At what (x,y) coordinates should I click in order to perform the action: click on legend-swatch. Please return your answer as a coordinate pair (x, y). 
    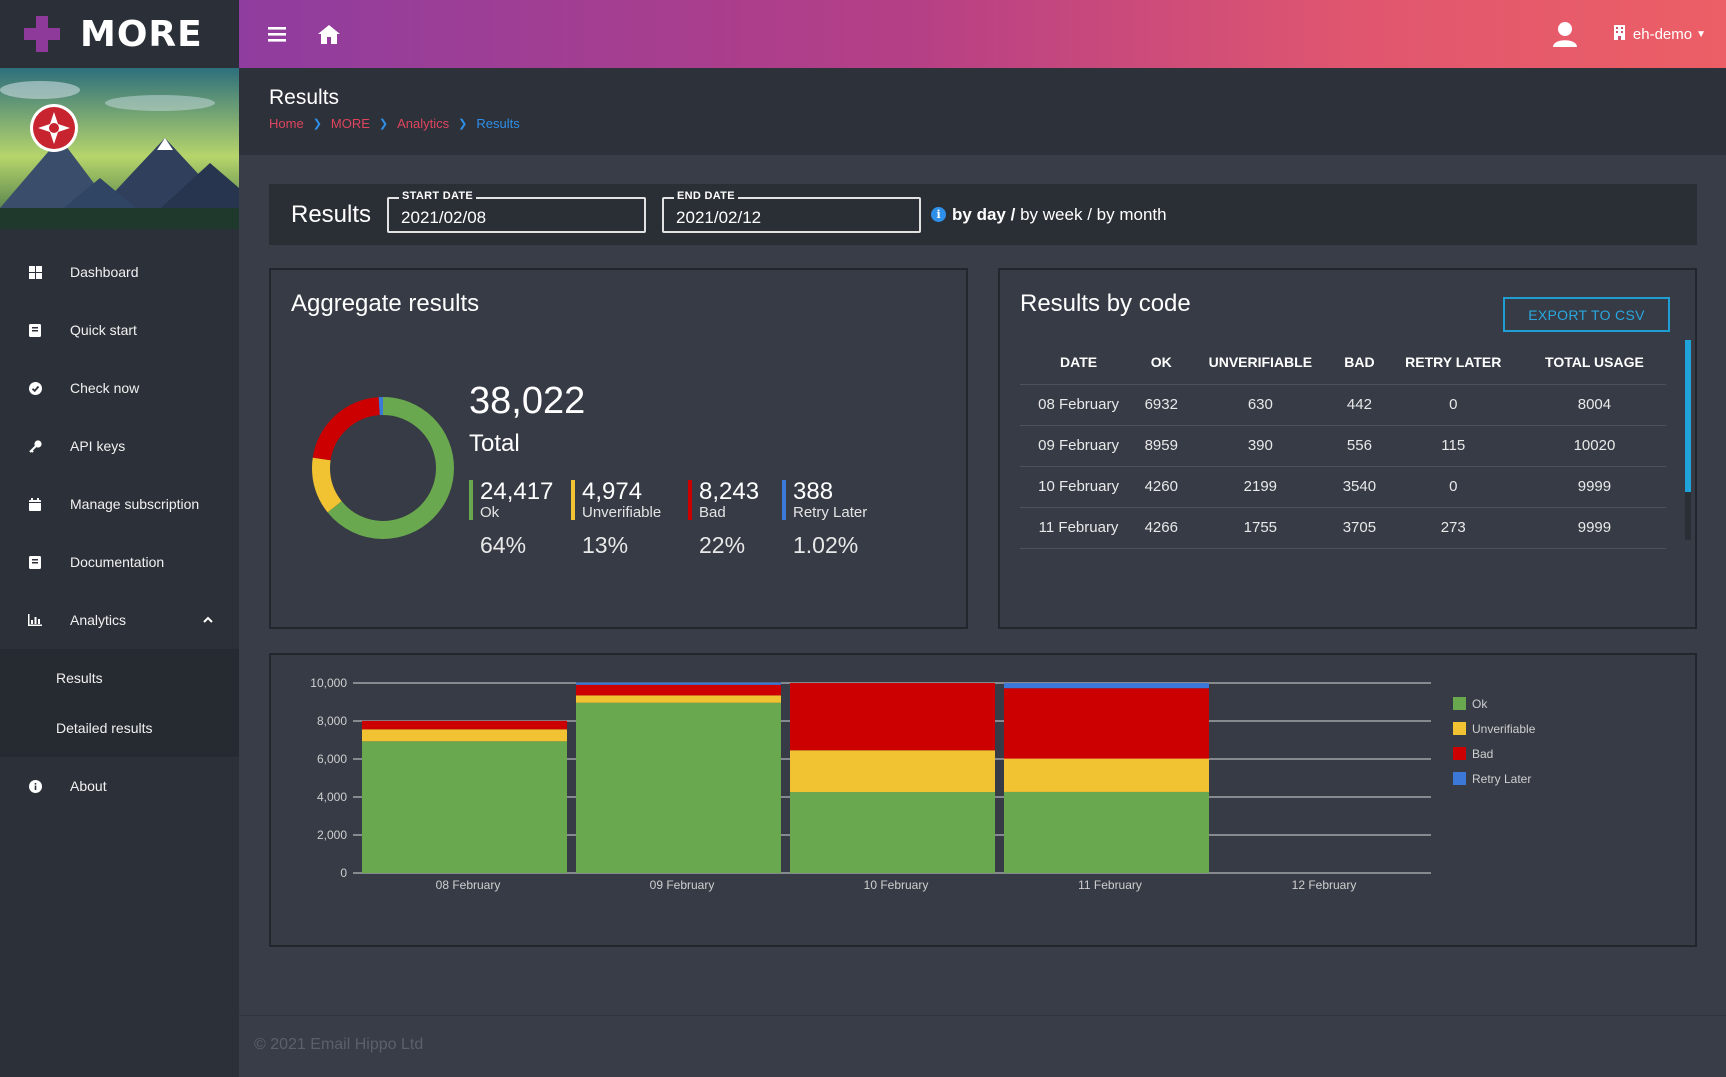
    Looking at the image, I should click on (1459, 703).